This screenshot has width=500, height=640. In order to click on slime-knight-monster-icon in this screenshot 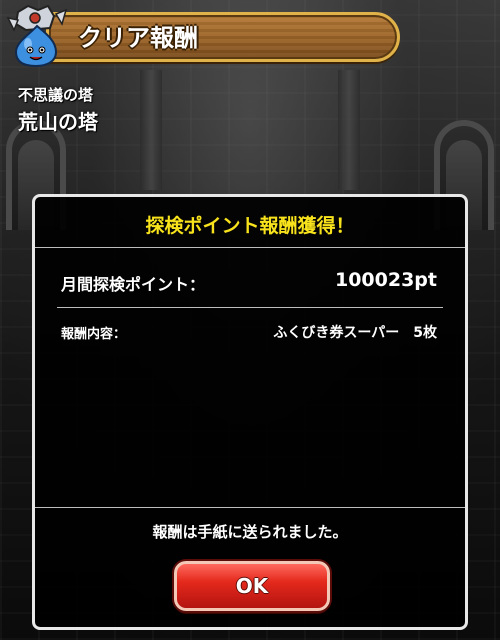, I will do `click(37, 36)`.